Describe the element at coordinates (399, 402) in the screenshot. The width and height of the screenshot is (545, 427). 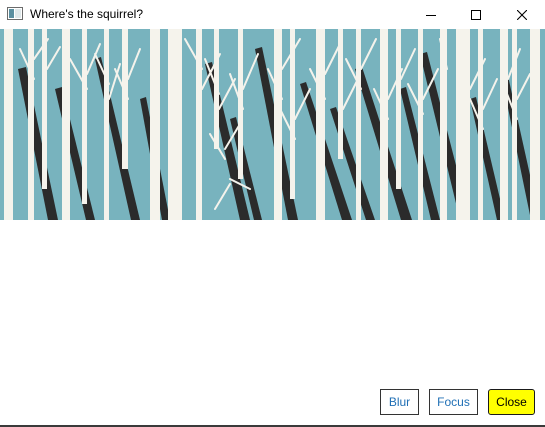
I see `blur-button: Blur` at that location.